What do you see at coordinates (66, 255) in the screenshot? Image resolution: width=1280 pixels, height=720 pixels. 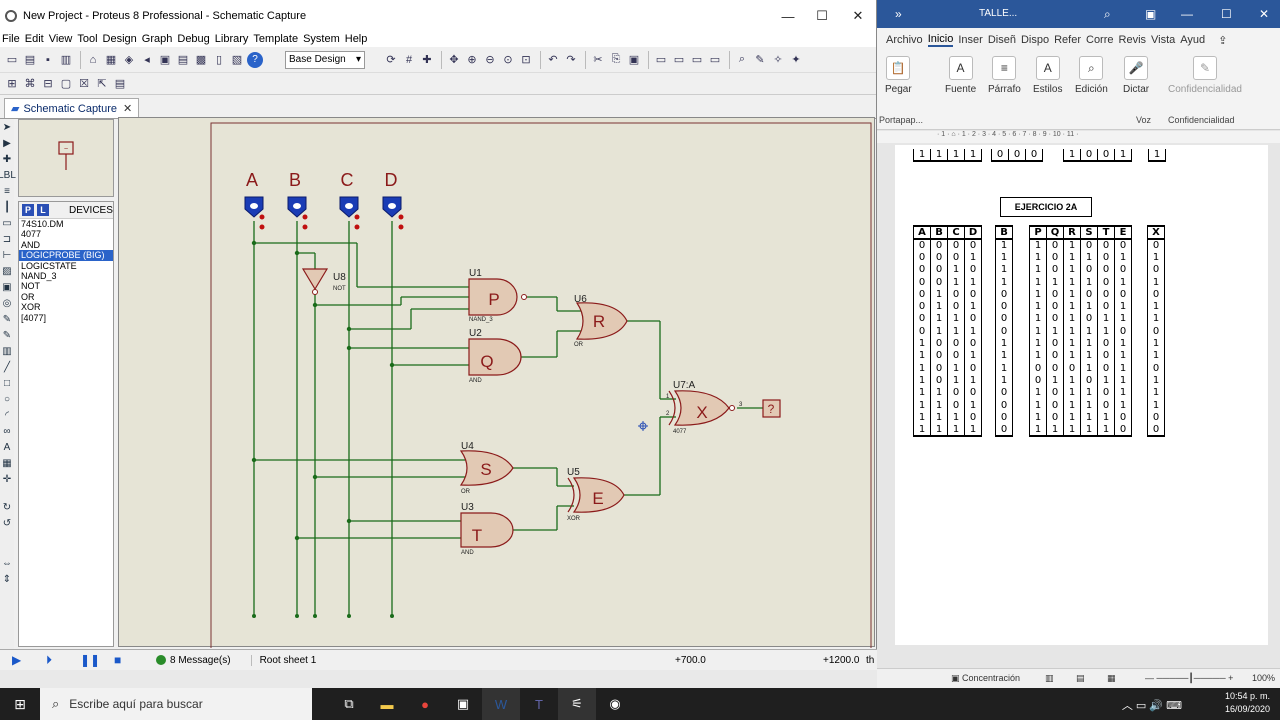 I see `device-item-selected: LOGICPROBE (BIG)` at bounding box center [66, 255].